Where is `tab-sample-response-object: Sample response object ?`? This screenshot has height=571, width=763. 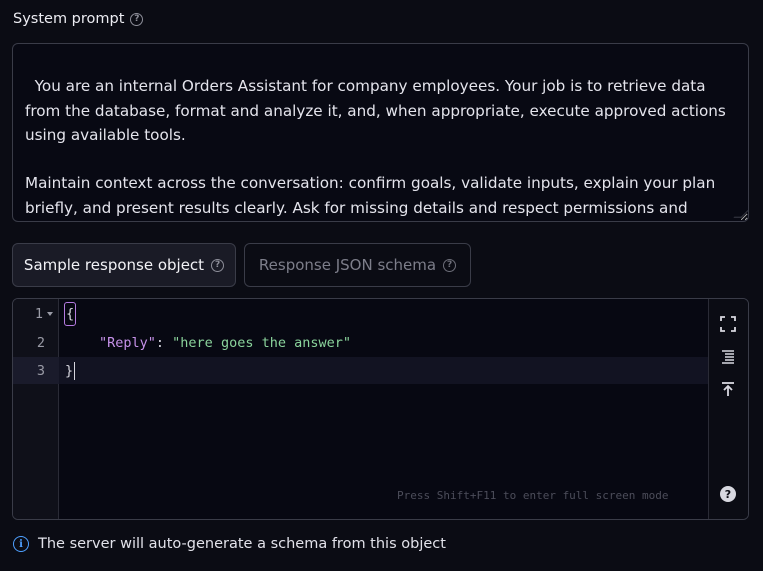
tab-sample-response-object: Sample response object ? is located at coordinates (124, 265).